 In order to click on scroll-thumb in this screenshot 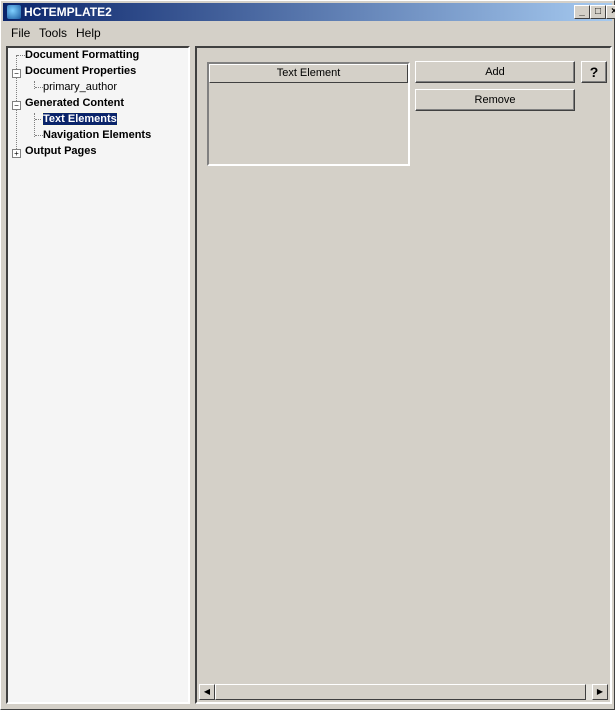, I will do `click(400, 692)`.